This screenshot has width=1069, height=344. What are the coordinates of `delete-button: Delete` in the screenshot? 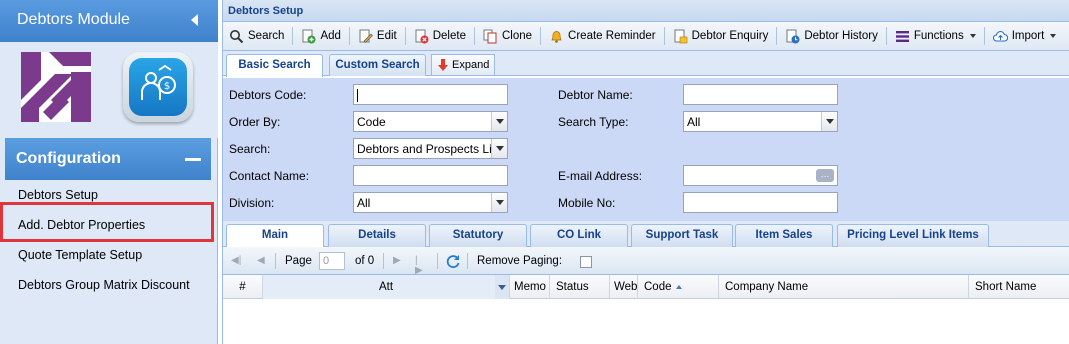 It's located at (440, 36).